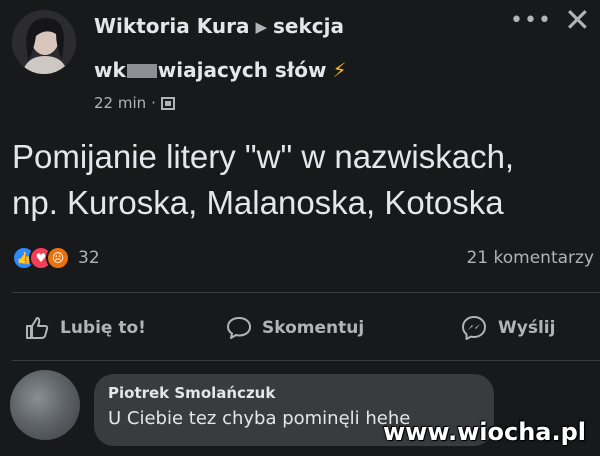 The image size is (600, 456). I want to click on group-name-part1: sekcja, so click(308, 26).